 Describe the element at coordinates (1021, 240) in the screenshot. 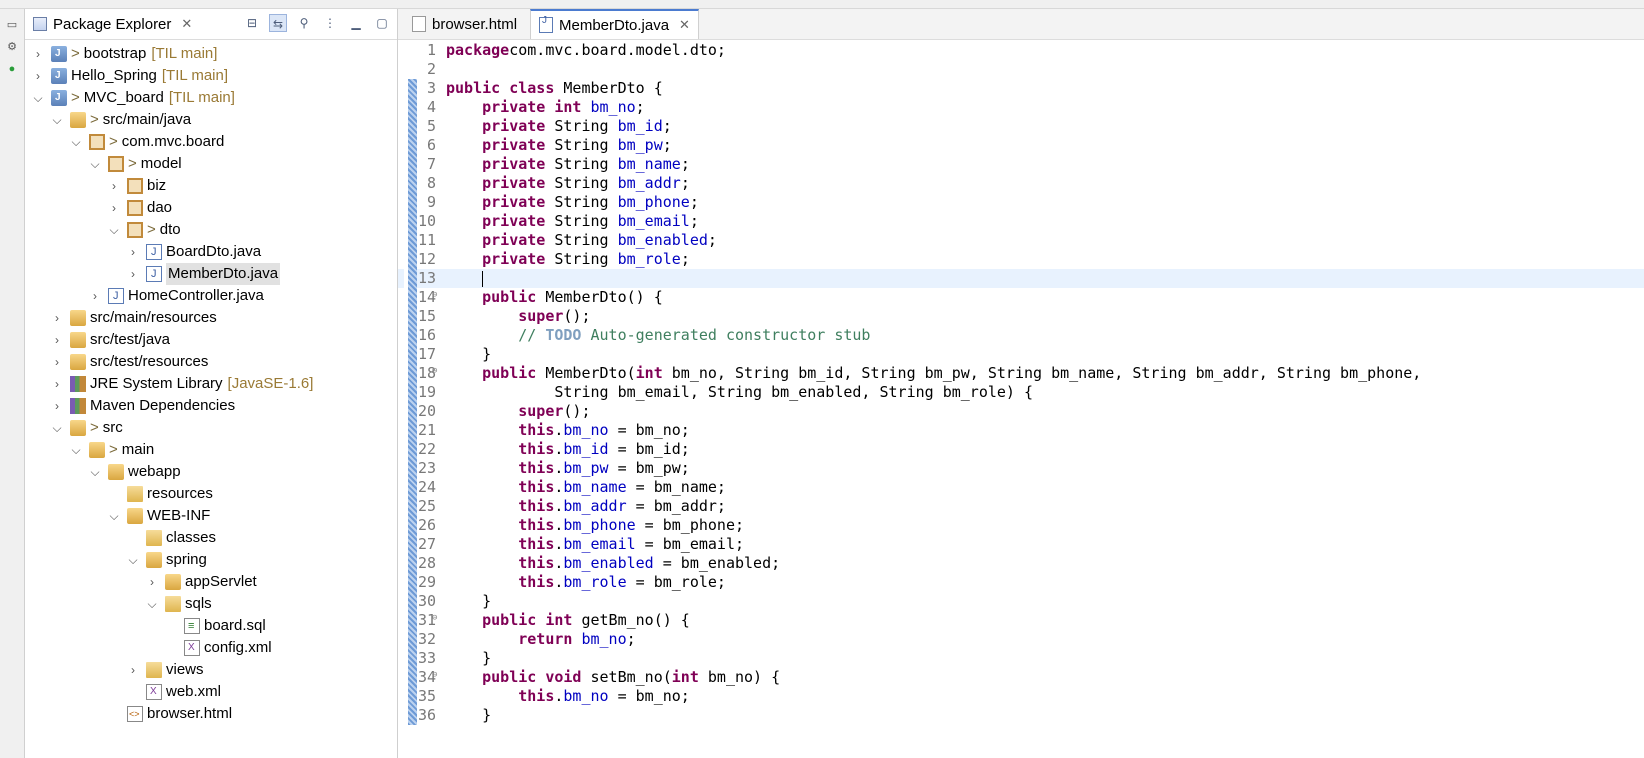

I see `code-line: 11 private String bm_enabled;` at that location.